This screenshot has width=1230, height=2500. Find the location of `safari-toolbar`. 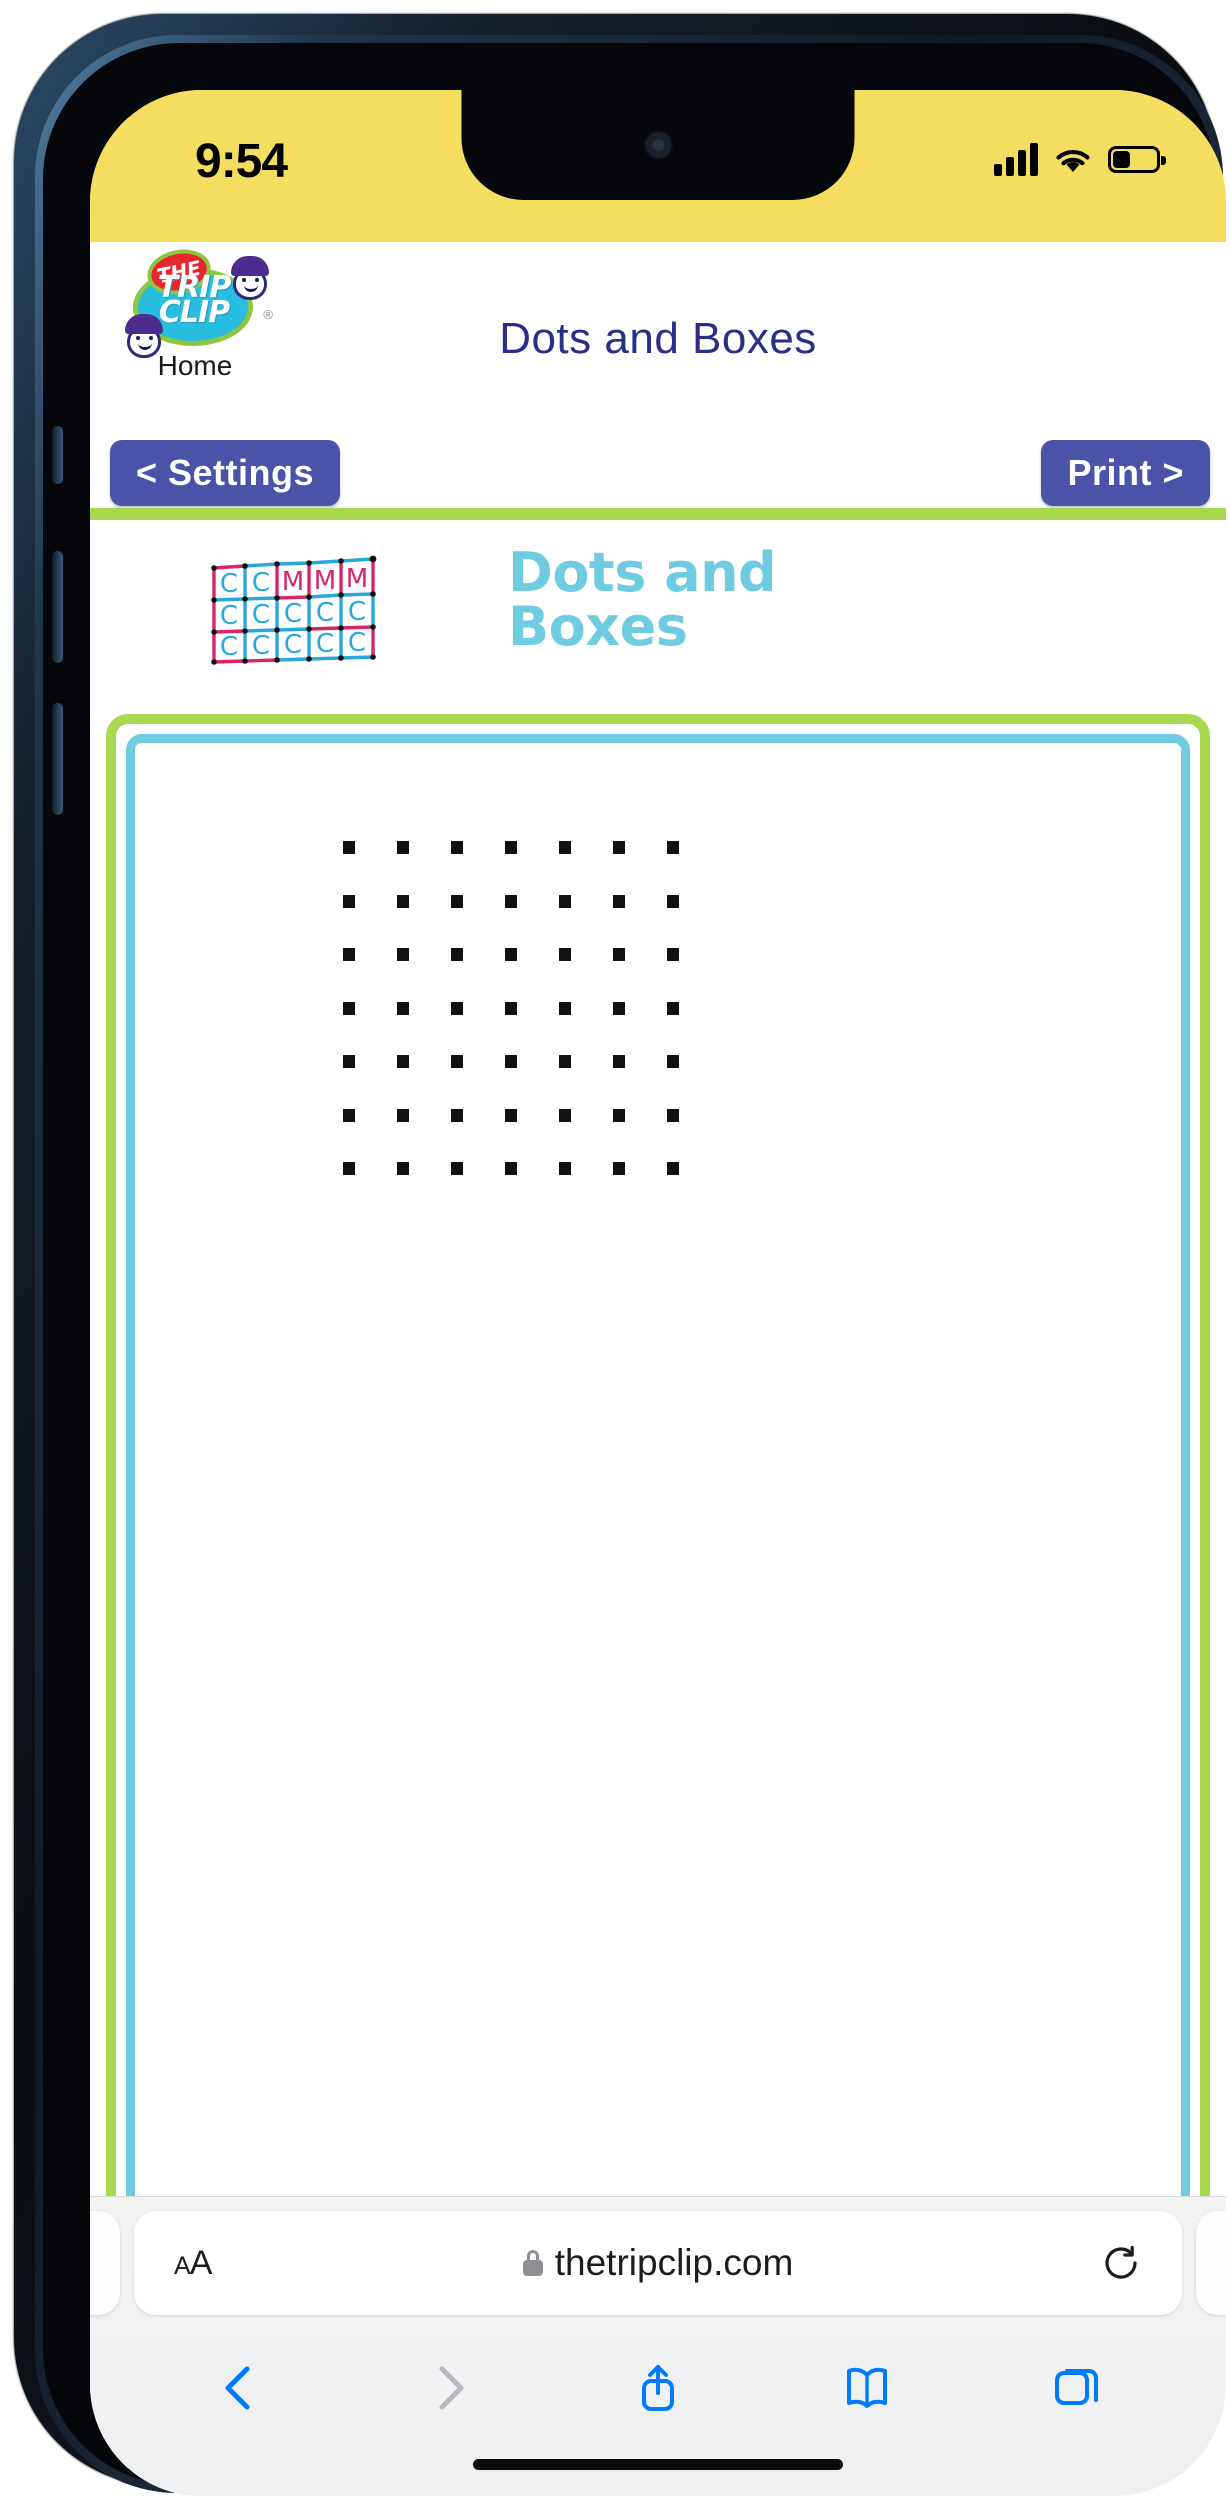

safari-toolbar is located at coordinates (658, 2388).